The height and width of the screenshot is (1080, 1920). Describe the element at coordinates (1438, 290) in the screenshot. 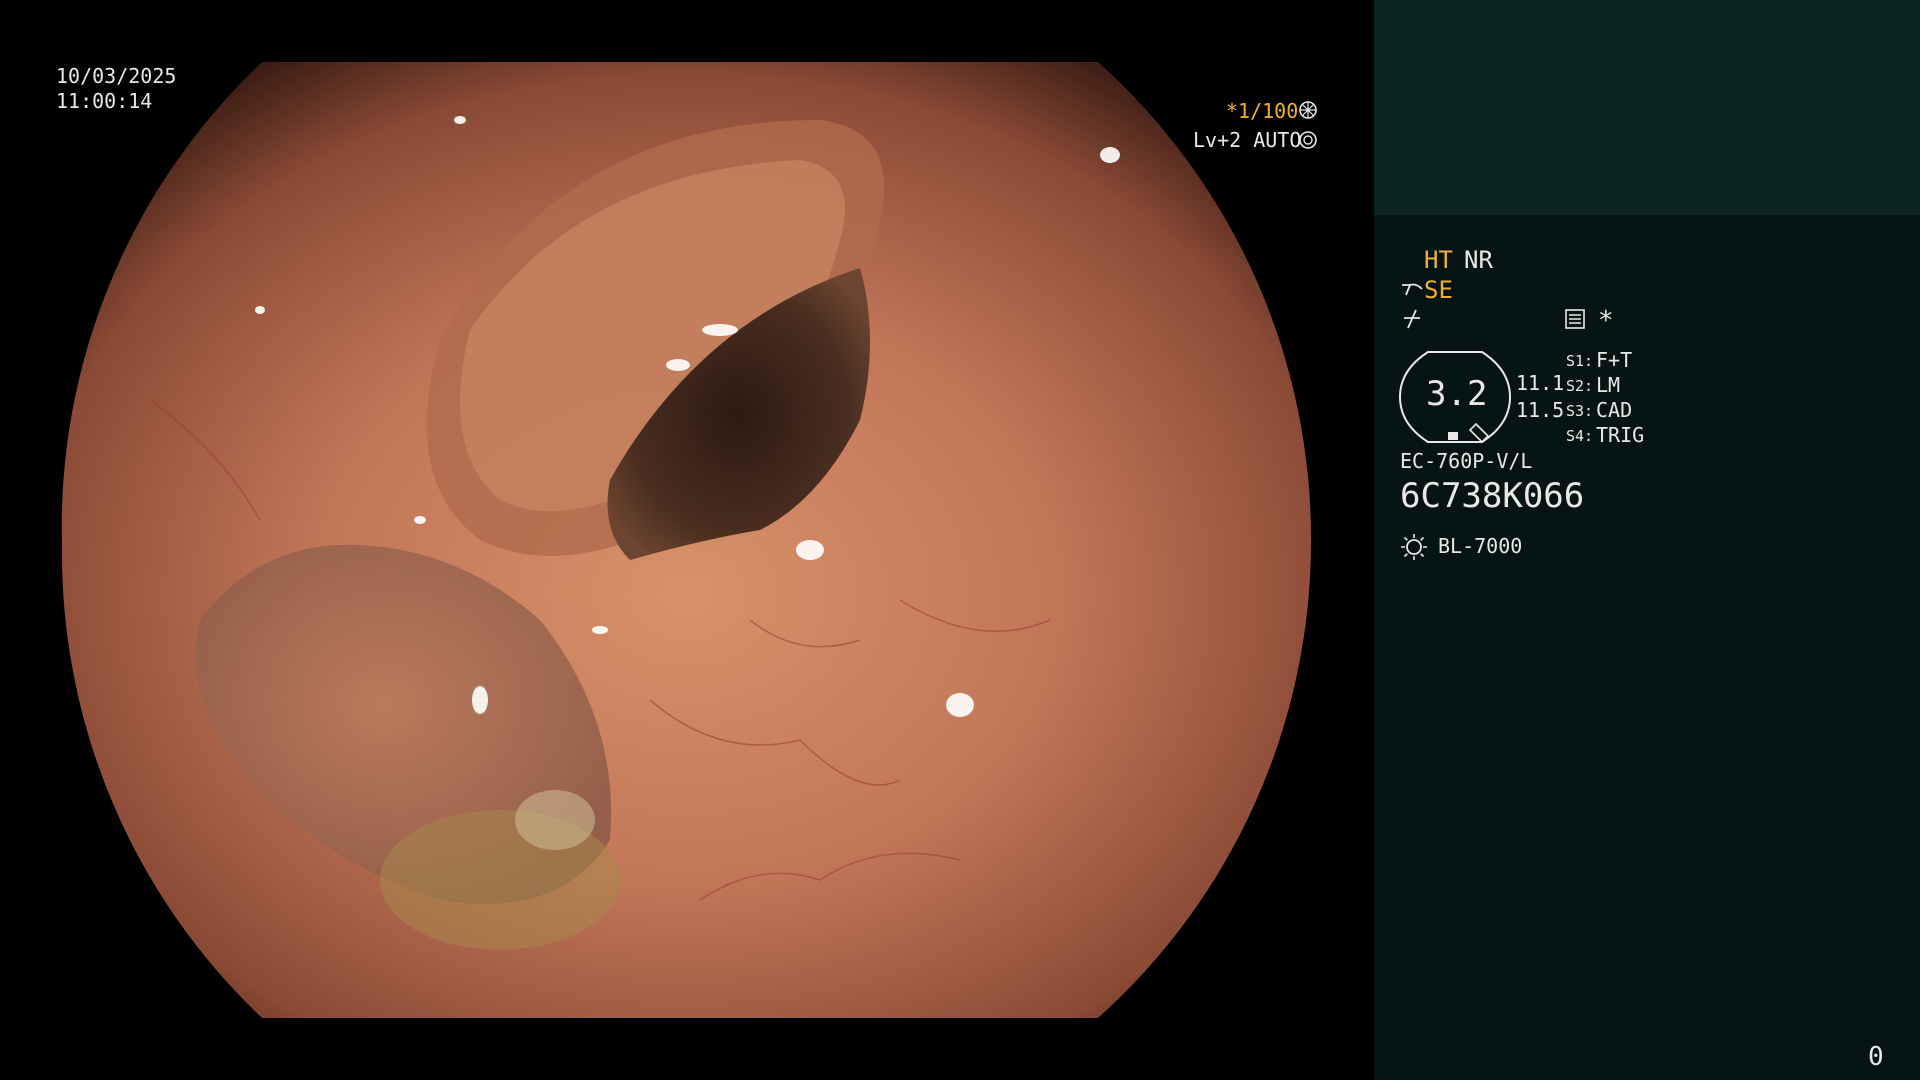

I see `se-label: SE` at that location.